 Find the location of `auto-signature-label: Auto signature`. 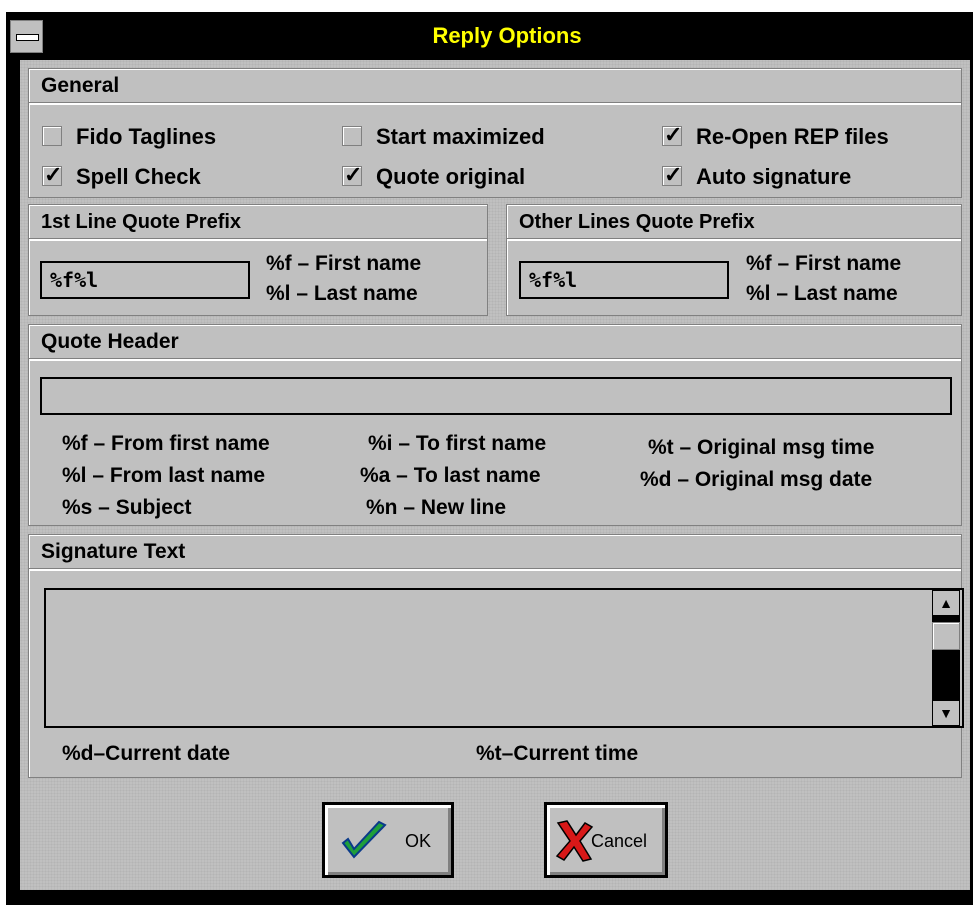

auto-signature-label: Auto signature is located at coordinates (774, 176).